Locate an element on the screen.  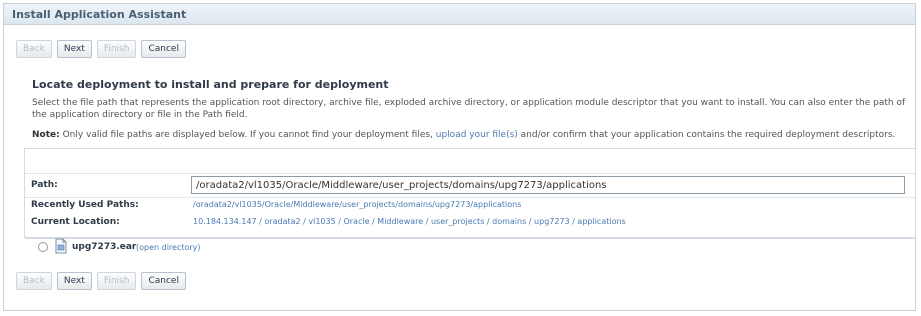
open-directory-link: (open directory) is located at coordinates (168, 247).